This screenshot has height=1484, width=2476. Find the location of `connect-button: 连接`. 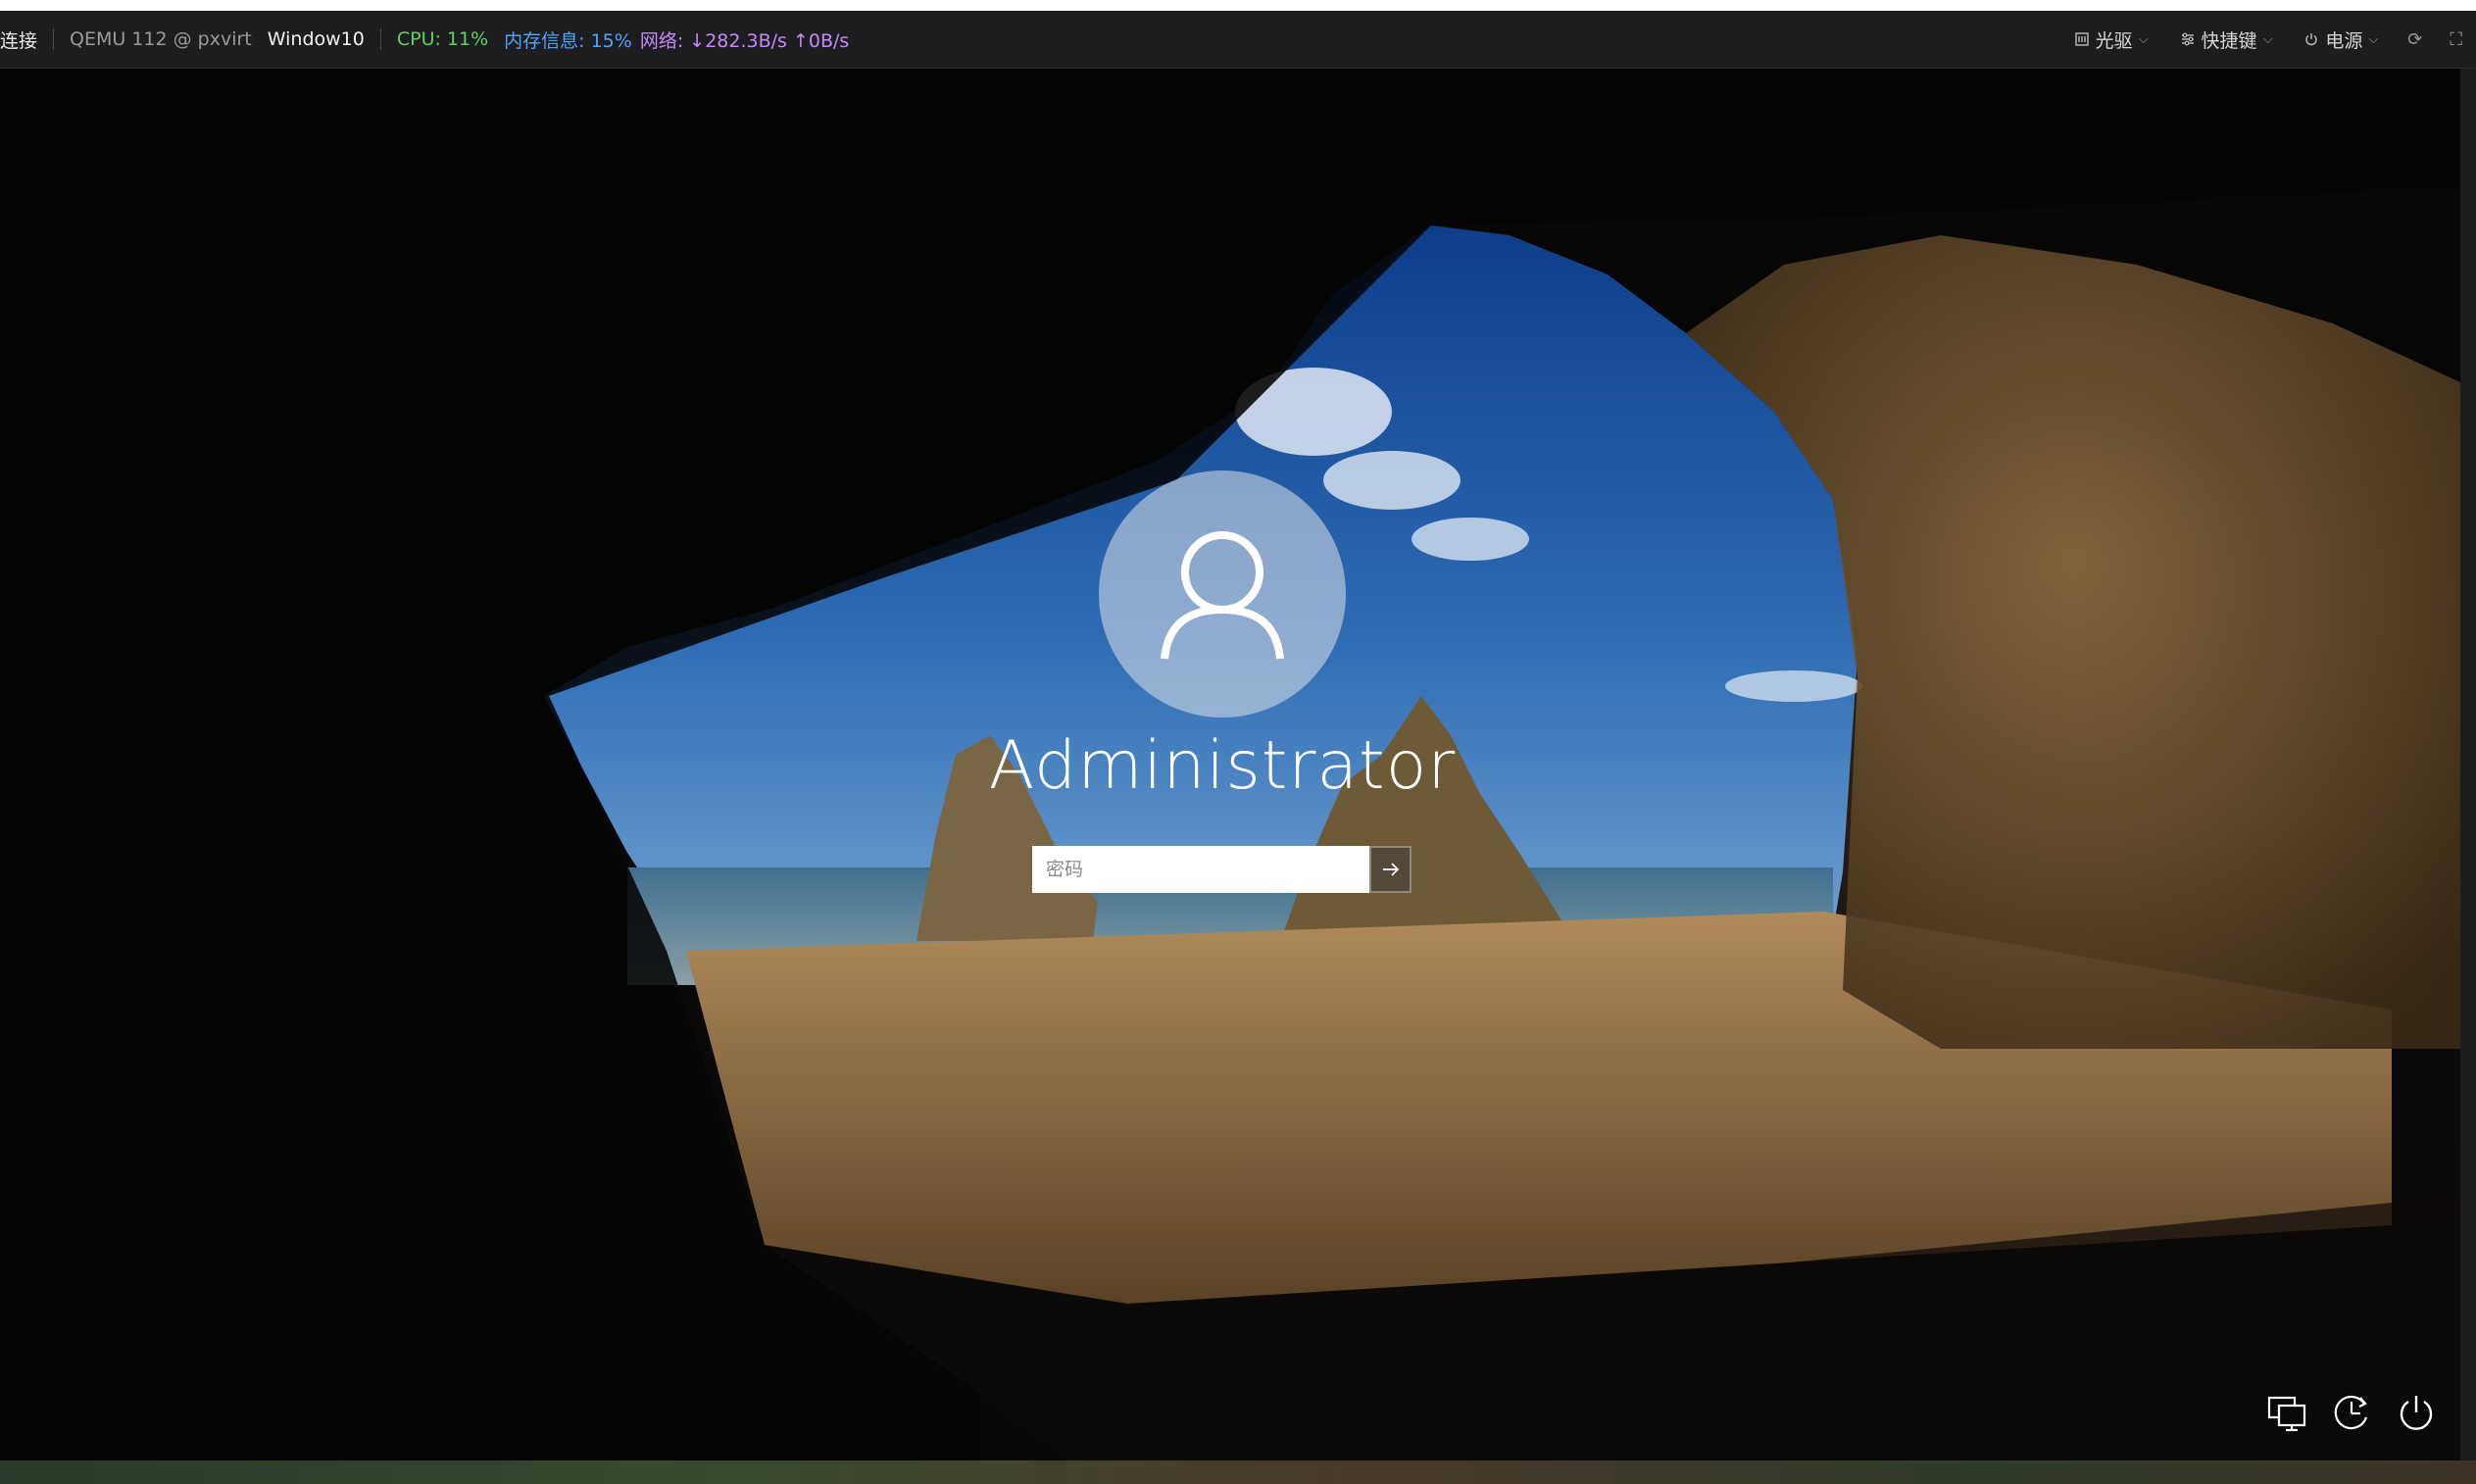

connect-button: 连接 is located at coordinates (26, 40).